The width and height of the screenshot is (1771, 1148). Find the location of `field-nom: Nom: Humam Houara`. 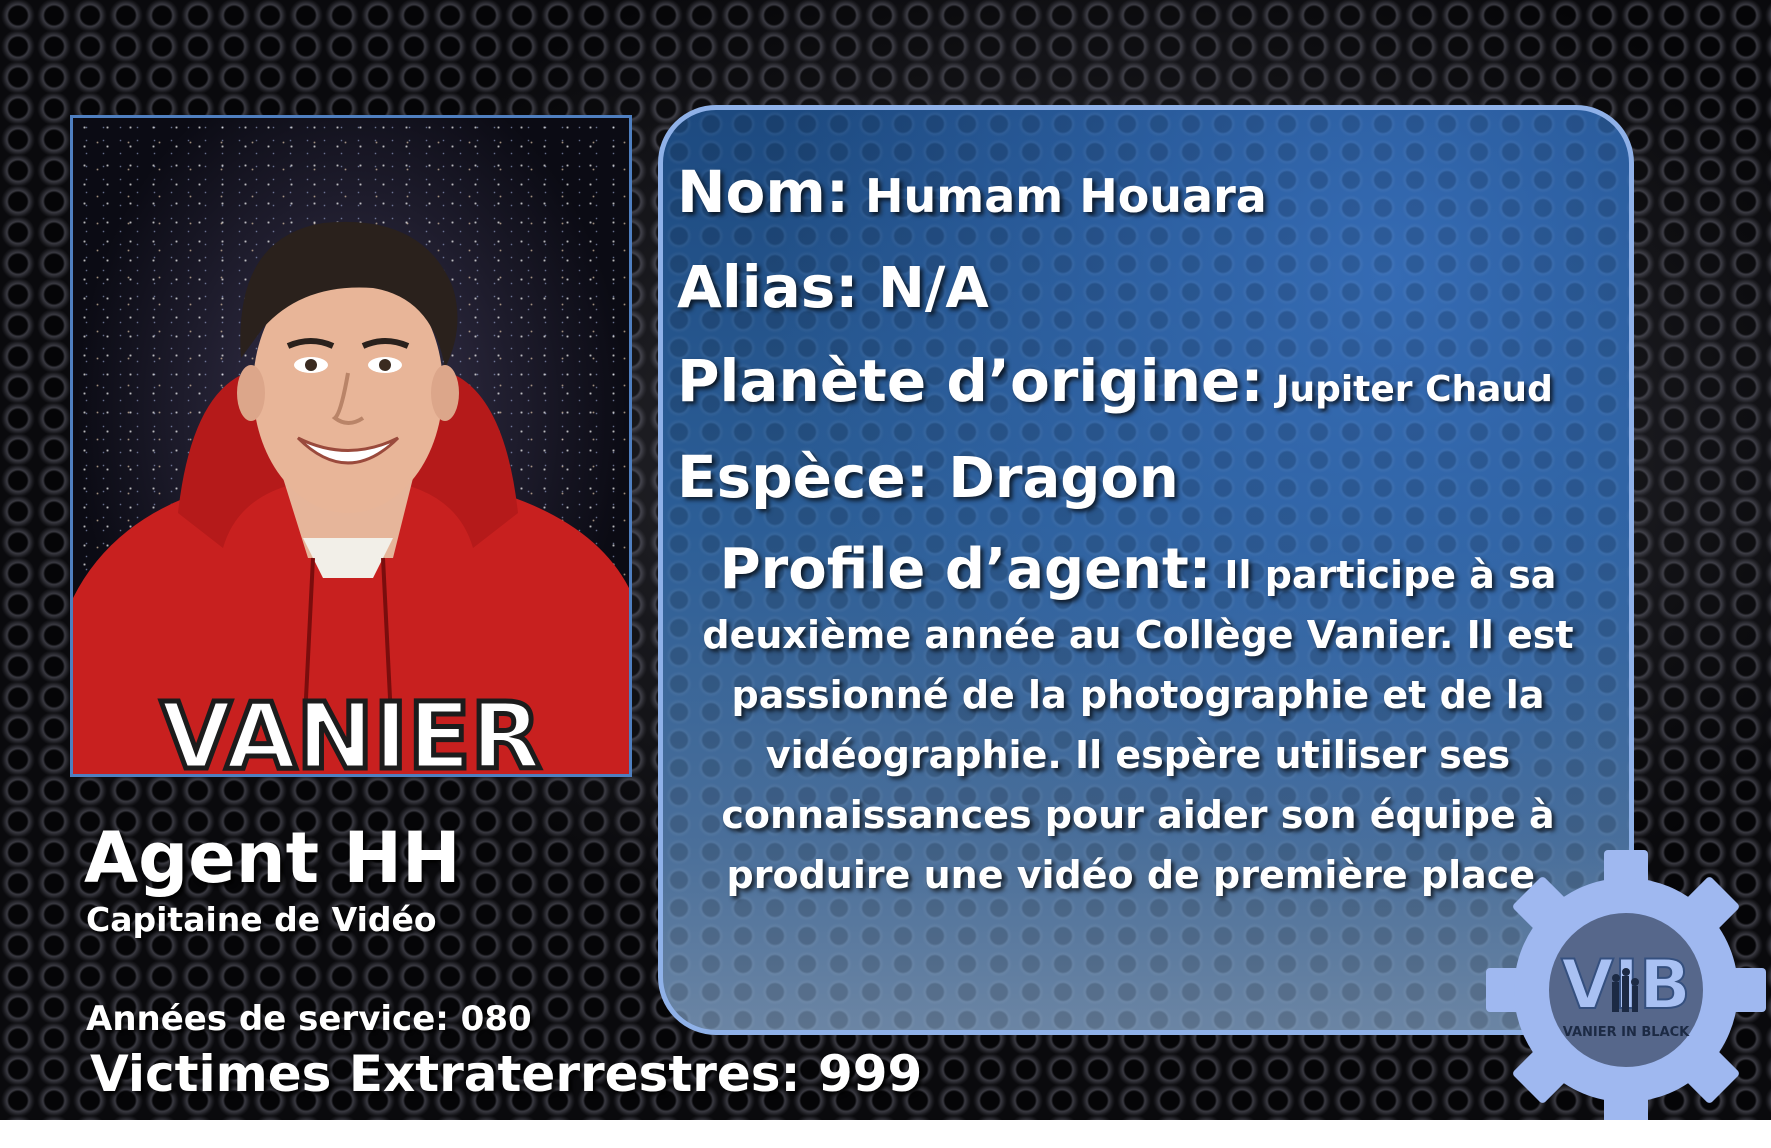

field-nom: Nom: Humam Houara is located at coordinates (972, 192).